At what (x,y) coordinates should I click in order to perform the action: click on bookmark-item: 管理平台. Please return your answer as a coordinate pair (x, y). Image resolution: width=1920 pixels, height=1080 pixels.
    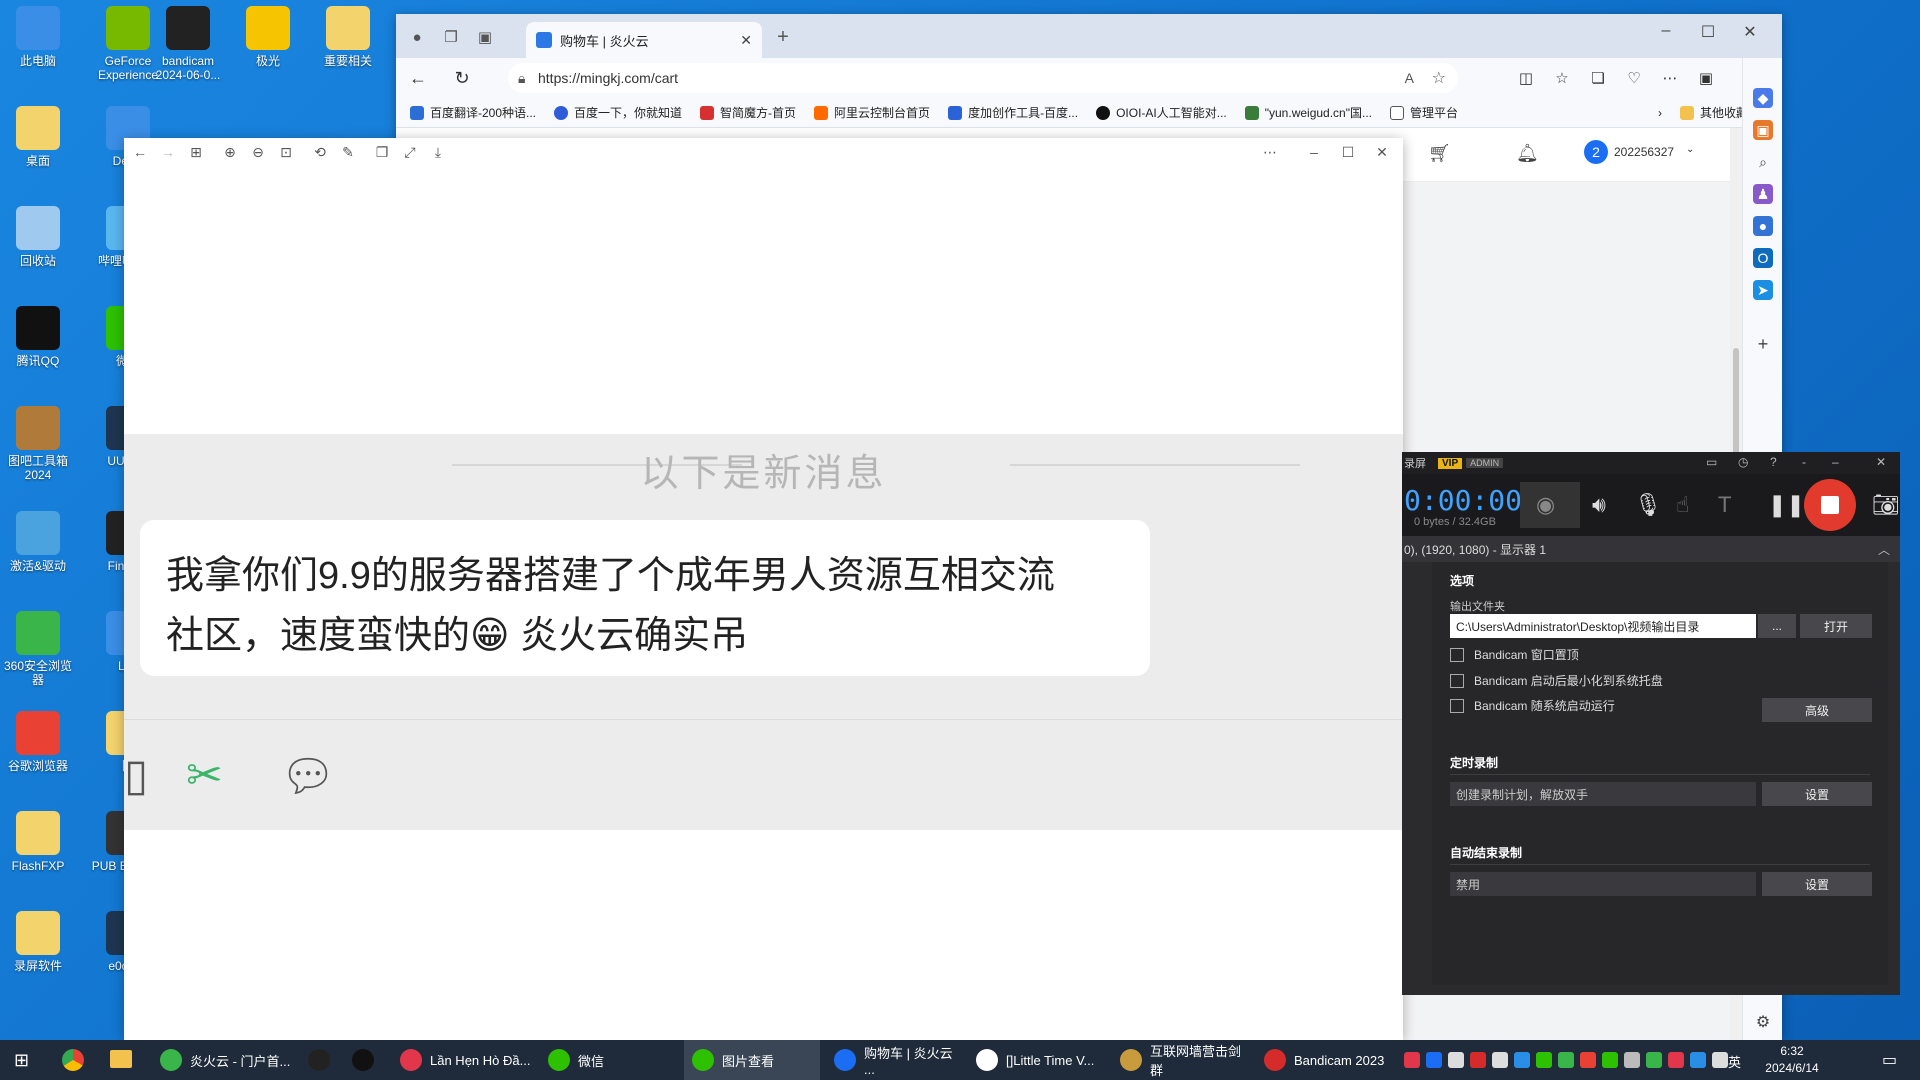
    Looking at the image, I should click on (1424, 112).